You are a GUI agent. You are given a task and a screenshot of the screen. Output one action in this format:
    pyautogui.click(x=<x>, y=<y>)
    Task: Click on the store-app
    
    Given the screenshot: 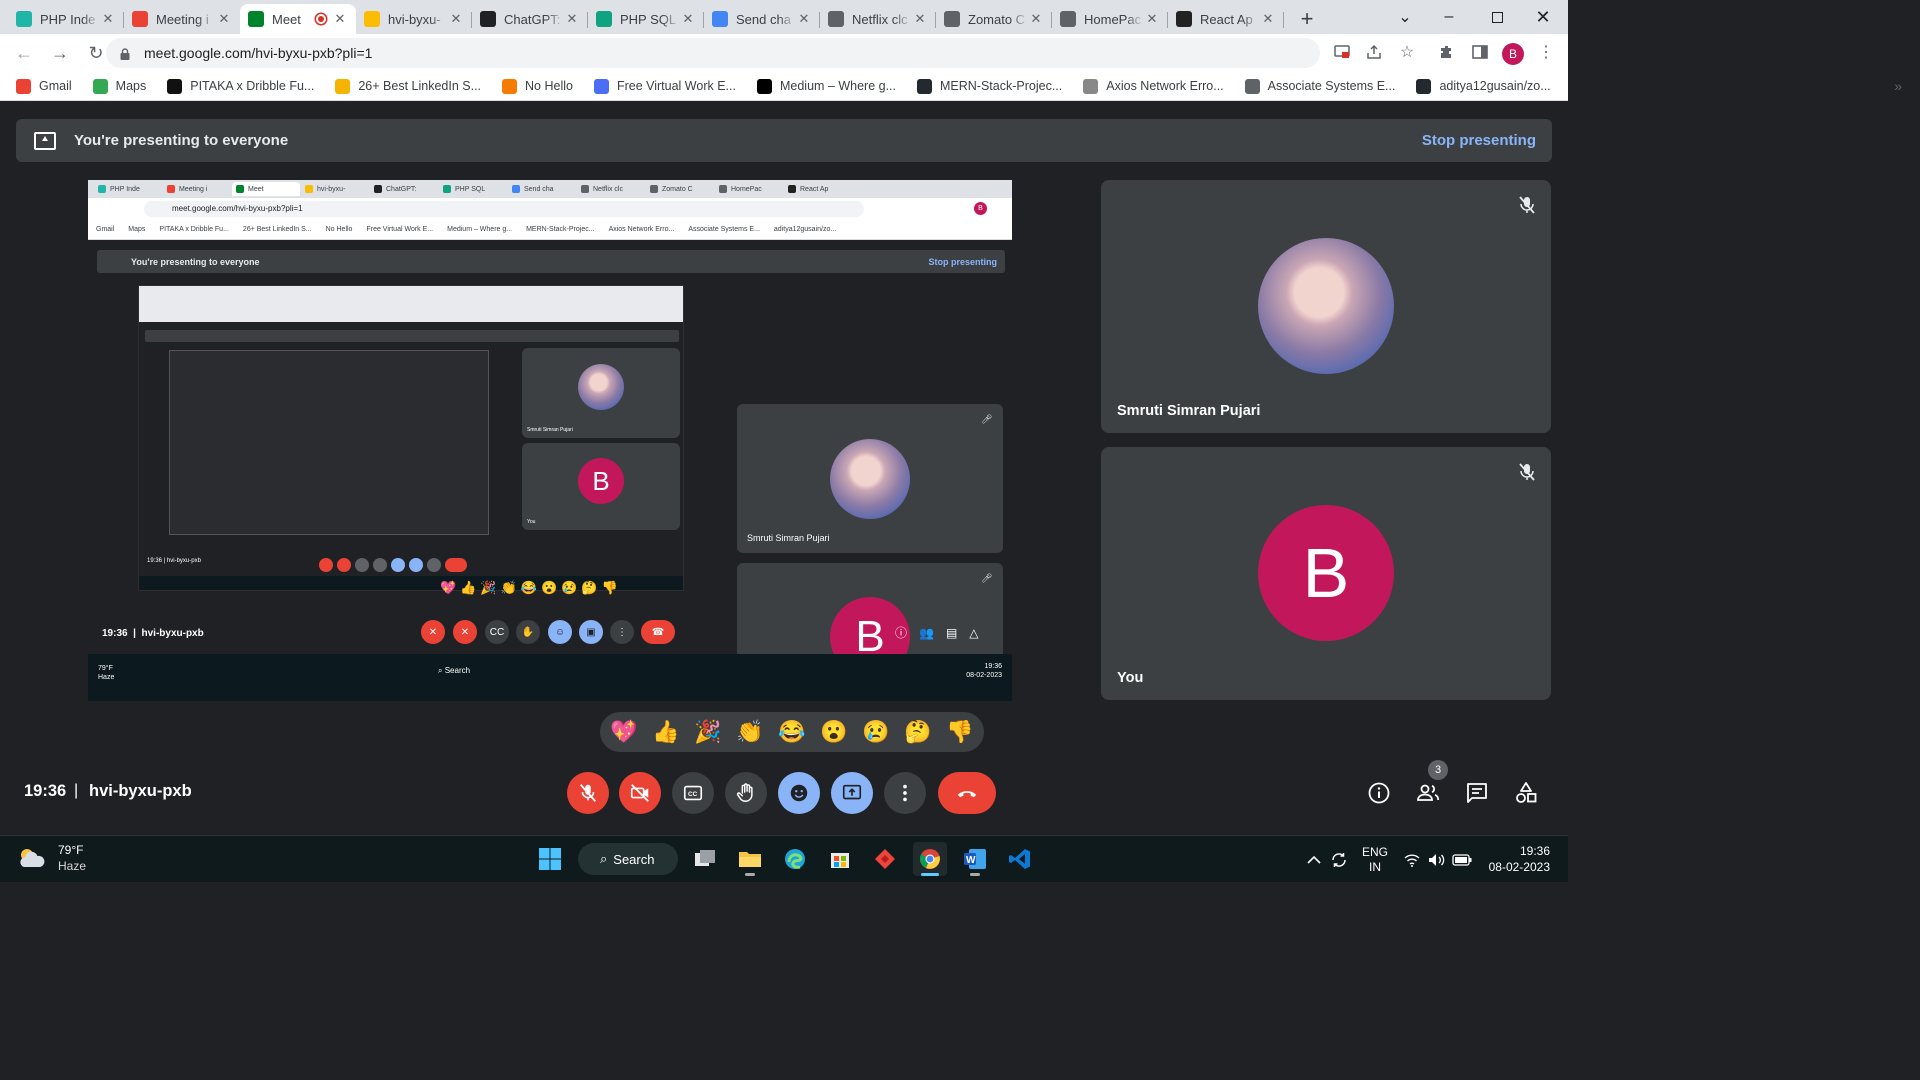 What is the action you would take?
    pyautogui.click(x=840, y=859)
    